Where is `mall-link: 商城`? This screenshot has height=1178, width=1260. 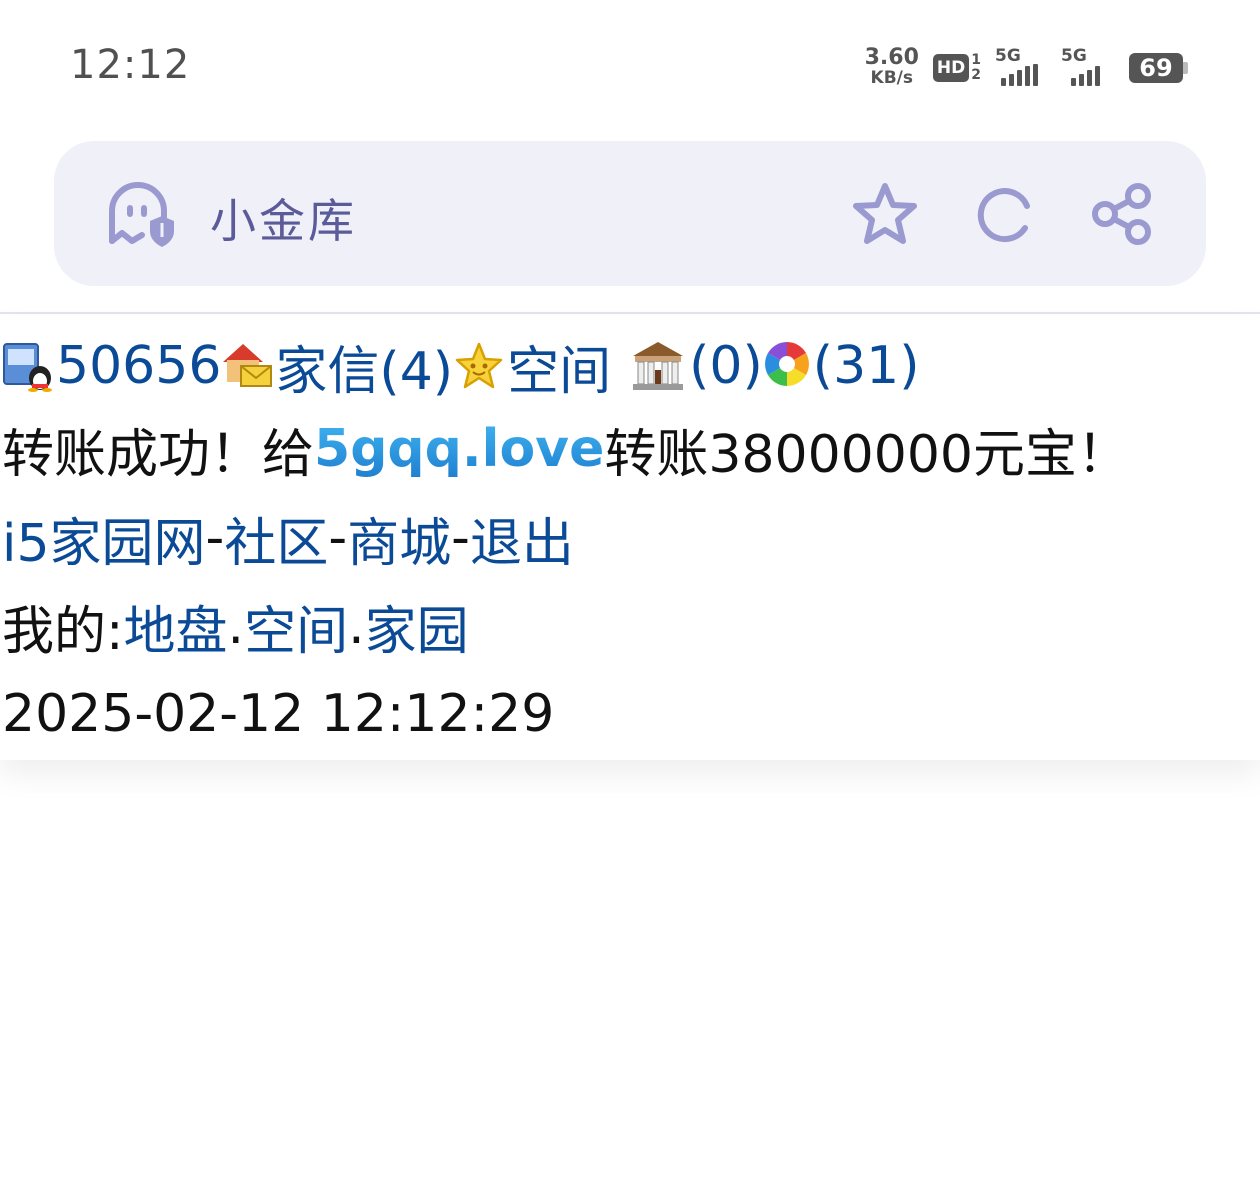 mall-link: 商城 is located at coordinates (399, 538).